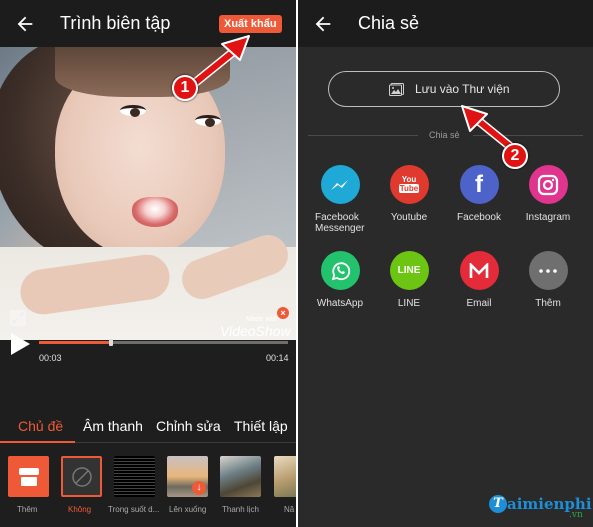 Image resolution: width=593 pixels, height=527 pixels. Describe the element at coordinates (185, 88) in the screenshot. I see `step-1-badge: 1` at that location.